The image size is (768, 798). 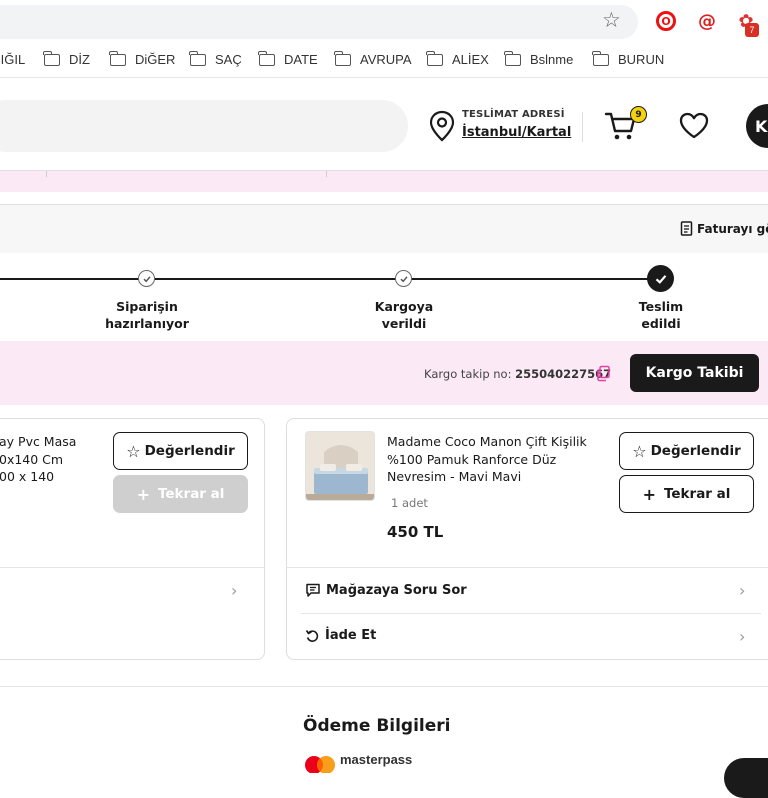 I want to click on step-label-line: Teslim, so click(x=661, y=306).